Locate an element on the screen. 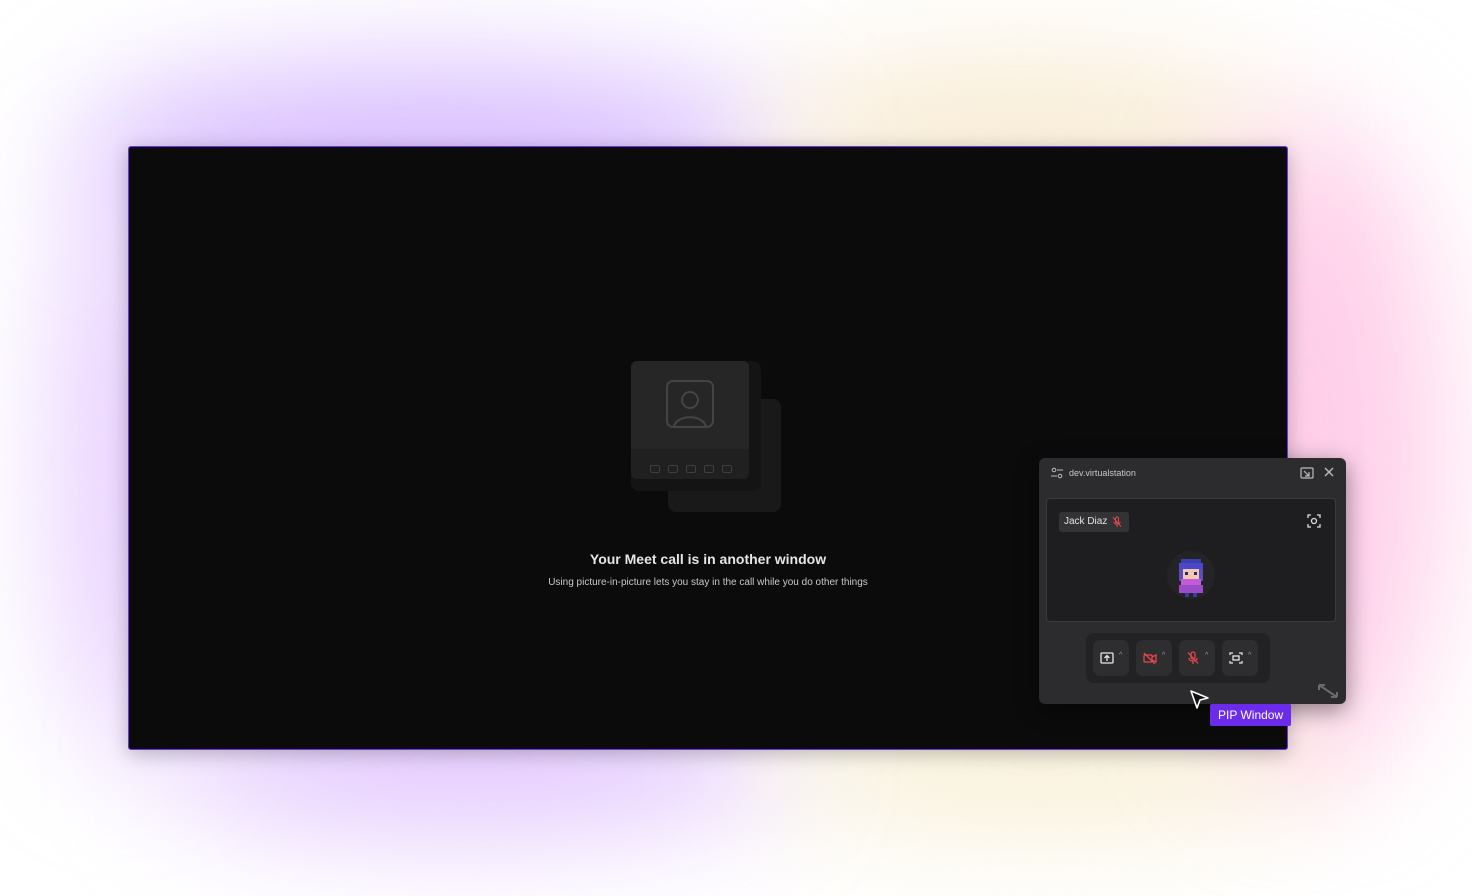 This screenshot has height=896, width=1472. mic-toggle-button: ^ is located at coordinates (1197, 658).